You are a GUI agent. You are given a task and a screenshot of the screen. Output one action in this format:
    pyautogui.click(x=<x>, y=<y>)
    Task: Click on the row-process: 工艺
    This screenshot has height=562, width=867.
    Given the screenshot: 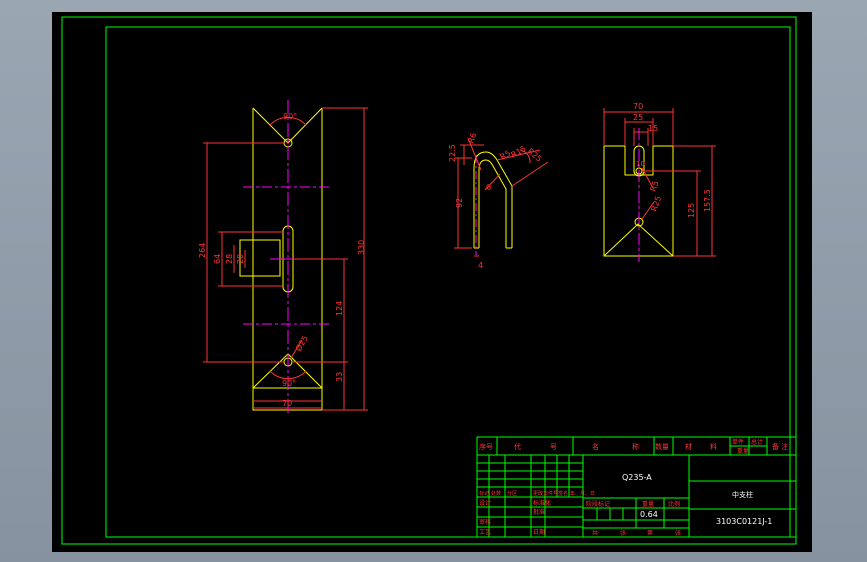 What is the action you would take?
    pyautogui.click(x=485, y=532)
    